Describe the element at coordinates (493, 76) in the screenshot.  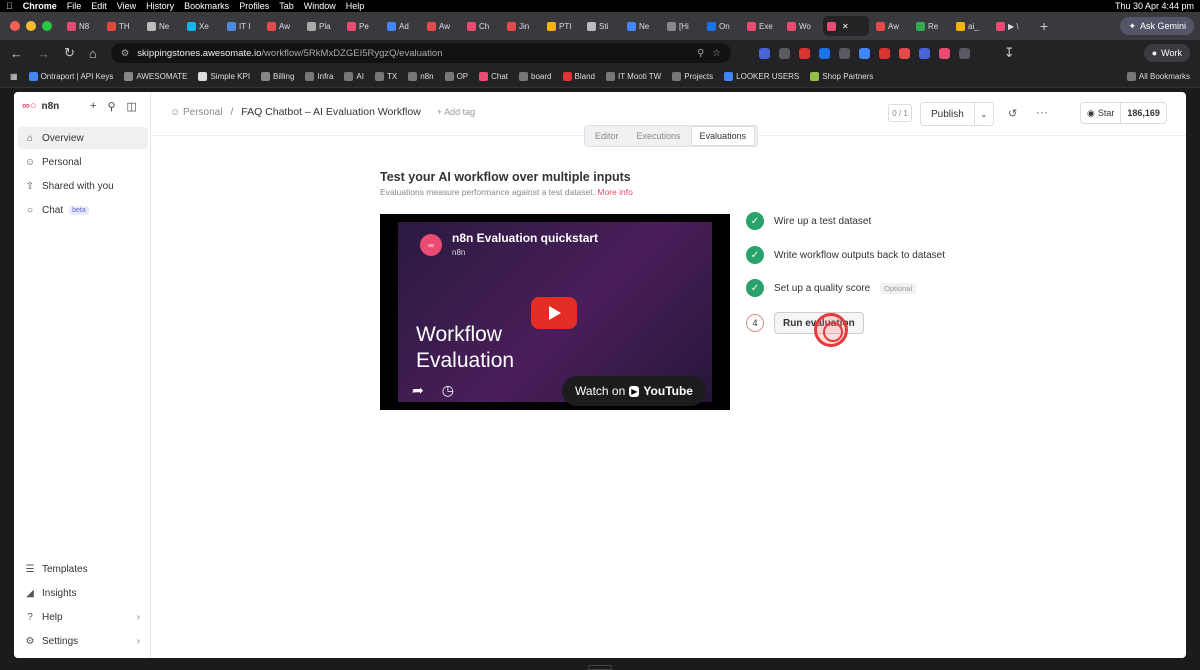
I see `bookmark-item: Chat` at that location.